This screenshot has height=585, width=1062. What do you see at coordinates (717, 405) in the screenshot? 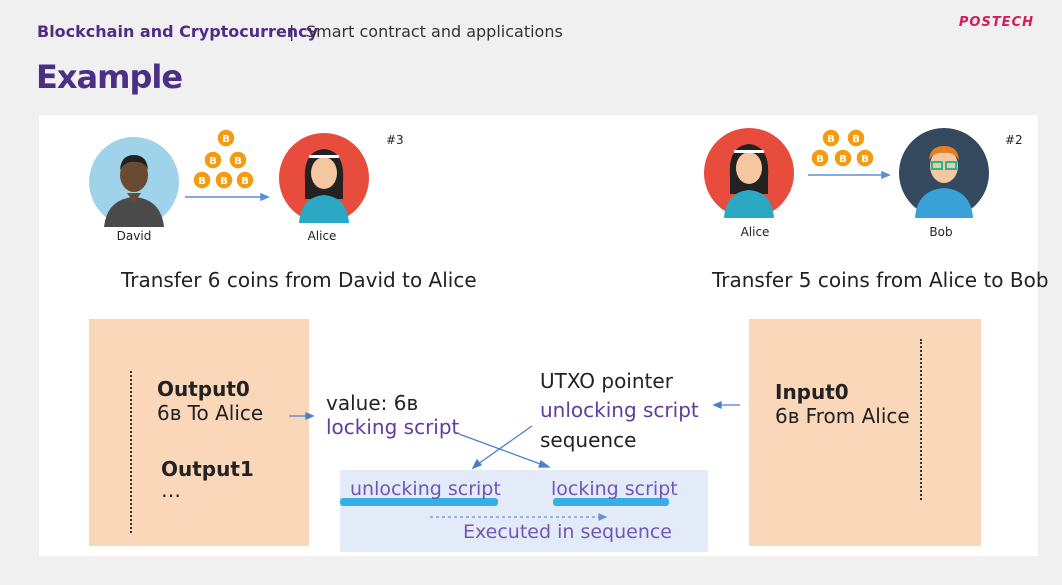
I see `arrow-left-icon` at bounding box center [717, 405].